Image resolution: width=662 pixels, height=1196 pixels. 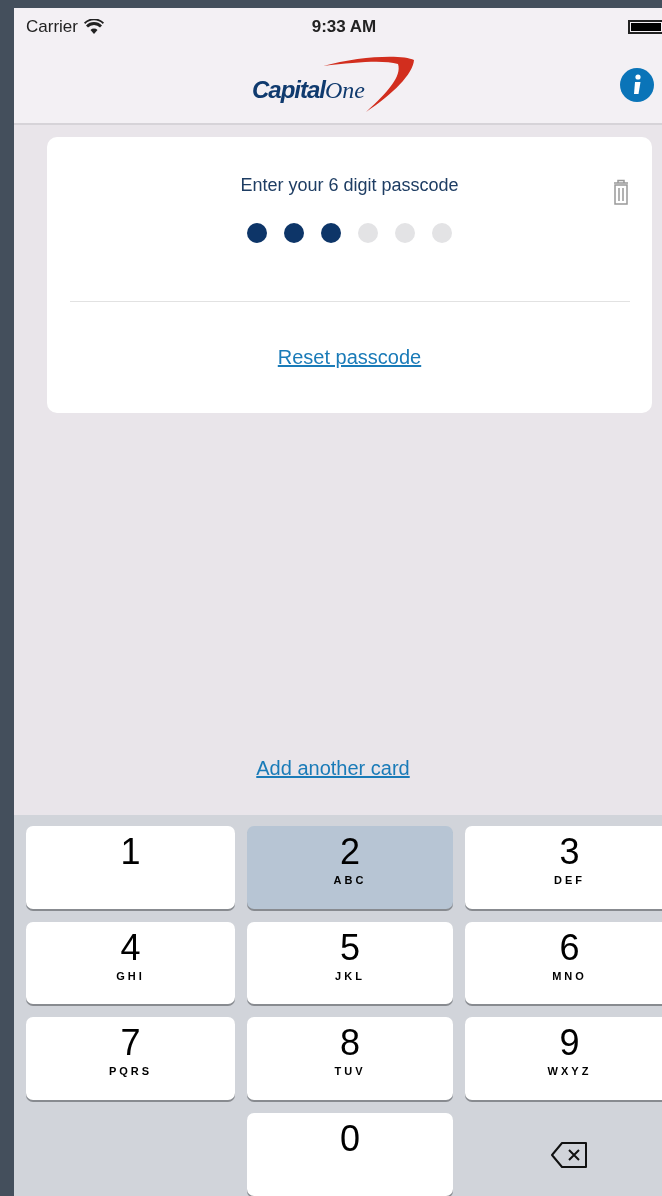 I want to click on battery-icon, so click(x=645, y=26).